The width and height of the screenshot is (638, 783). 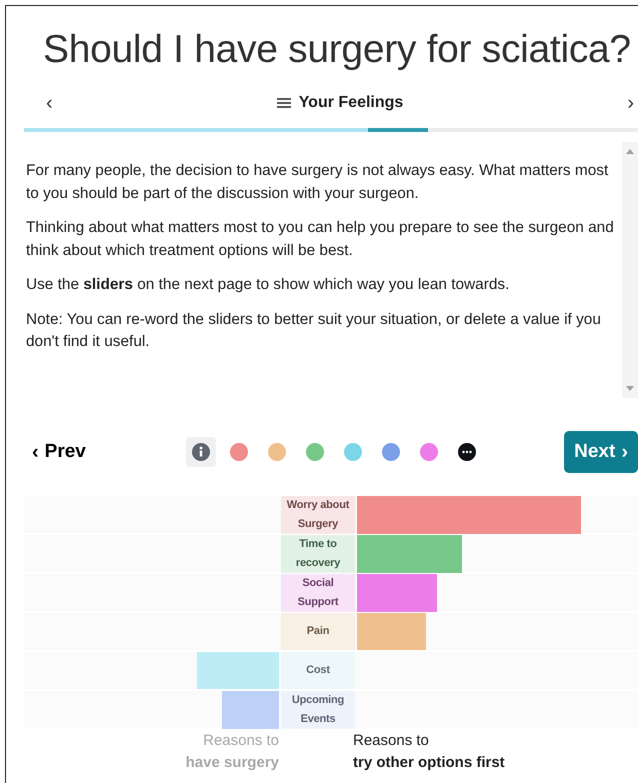 What do you see at coordinates (106, 452) in the screenshot?
I see `prev-button: ‹ Prev` at bounding box center [106, 452].